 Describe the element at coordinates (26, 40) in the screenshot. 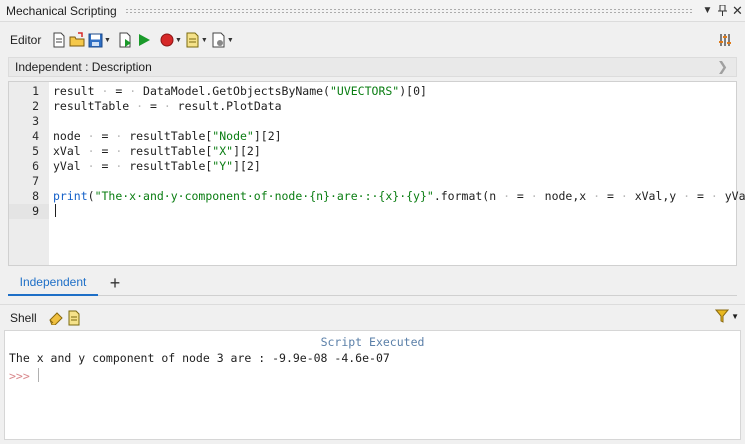

I see `editor-label: Editor` at that location.